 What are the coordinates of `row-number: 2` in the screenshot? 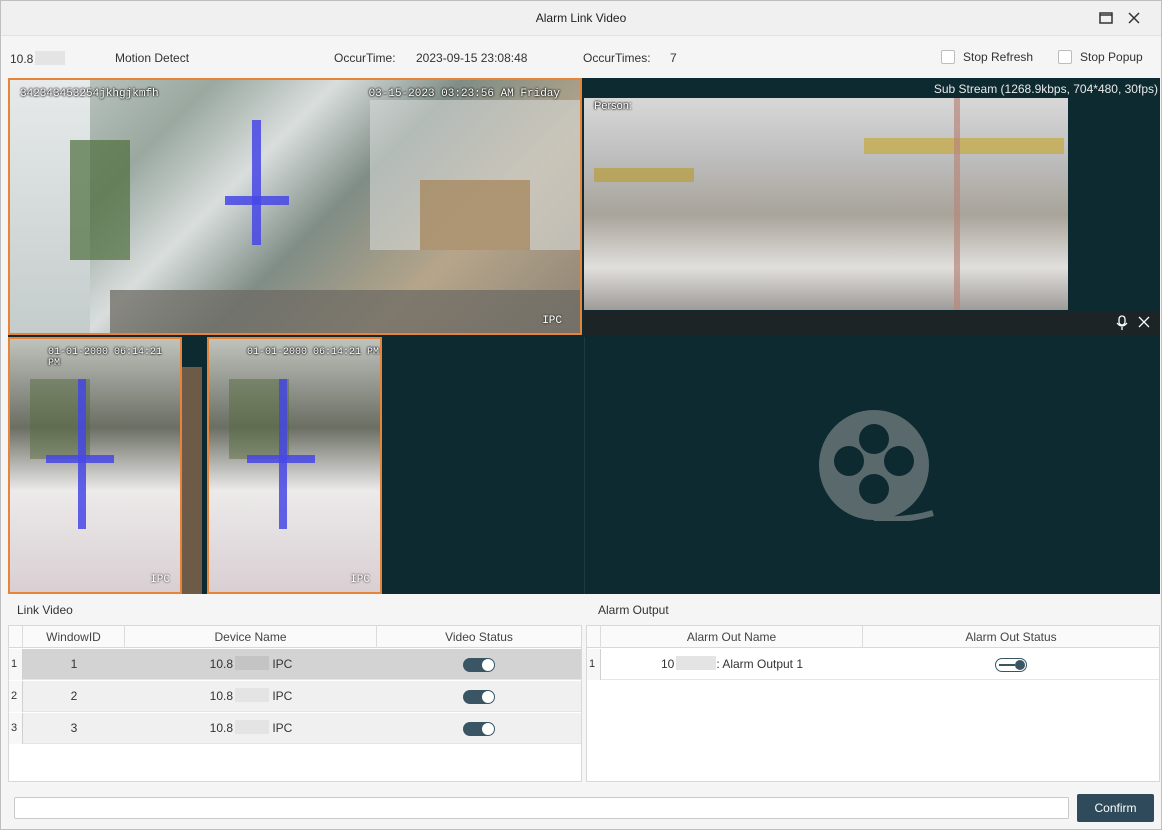 It's located at (16, 696).